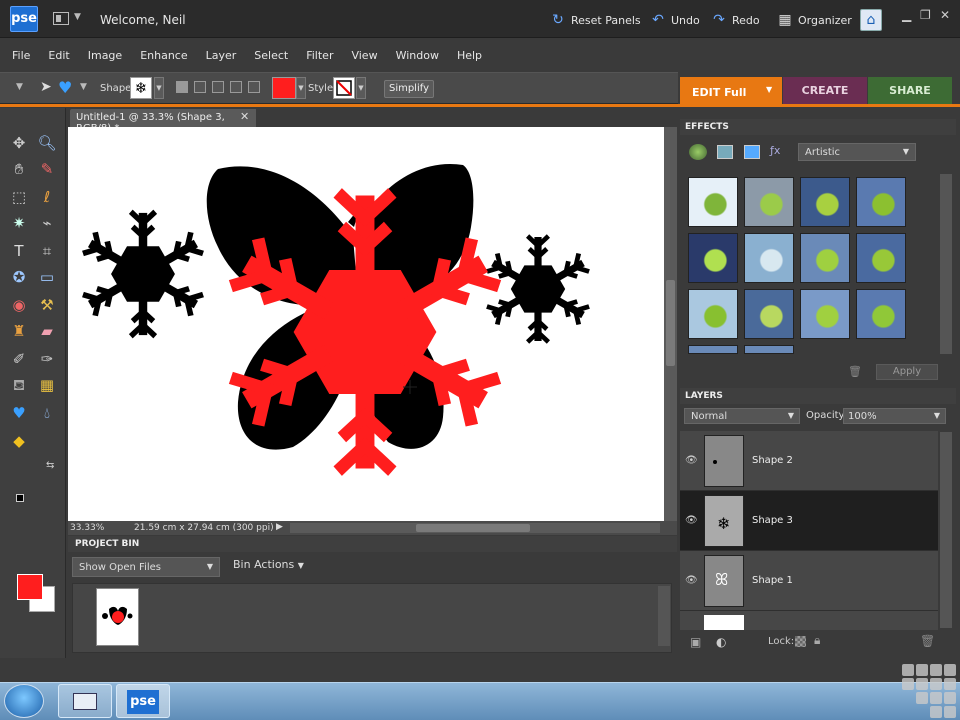 Image resolution: width=960 pixels, height=720 pixels. What do you see at coordinates (664, 616) in the screenshot?
I see `bin-scrollbar` at bounding box center [664, 616].